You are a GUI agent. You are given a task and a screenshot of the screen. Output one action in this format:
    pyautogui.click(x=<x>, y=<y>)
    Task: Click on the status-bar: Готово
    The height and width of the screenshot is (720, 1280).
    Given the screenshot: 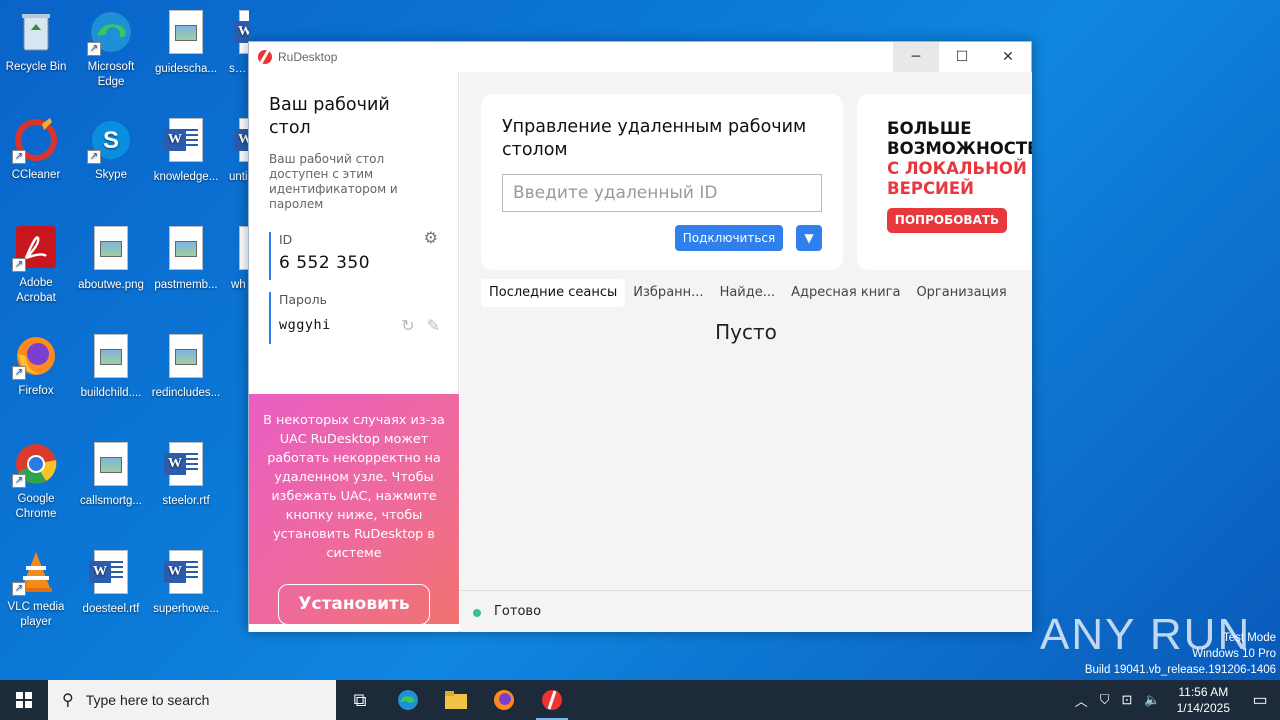 What is the action you would take?
    pyautogui.click(x=746, y=611)
    